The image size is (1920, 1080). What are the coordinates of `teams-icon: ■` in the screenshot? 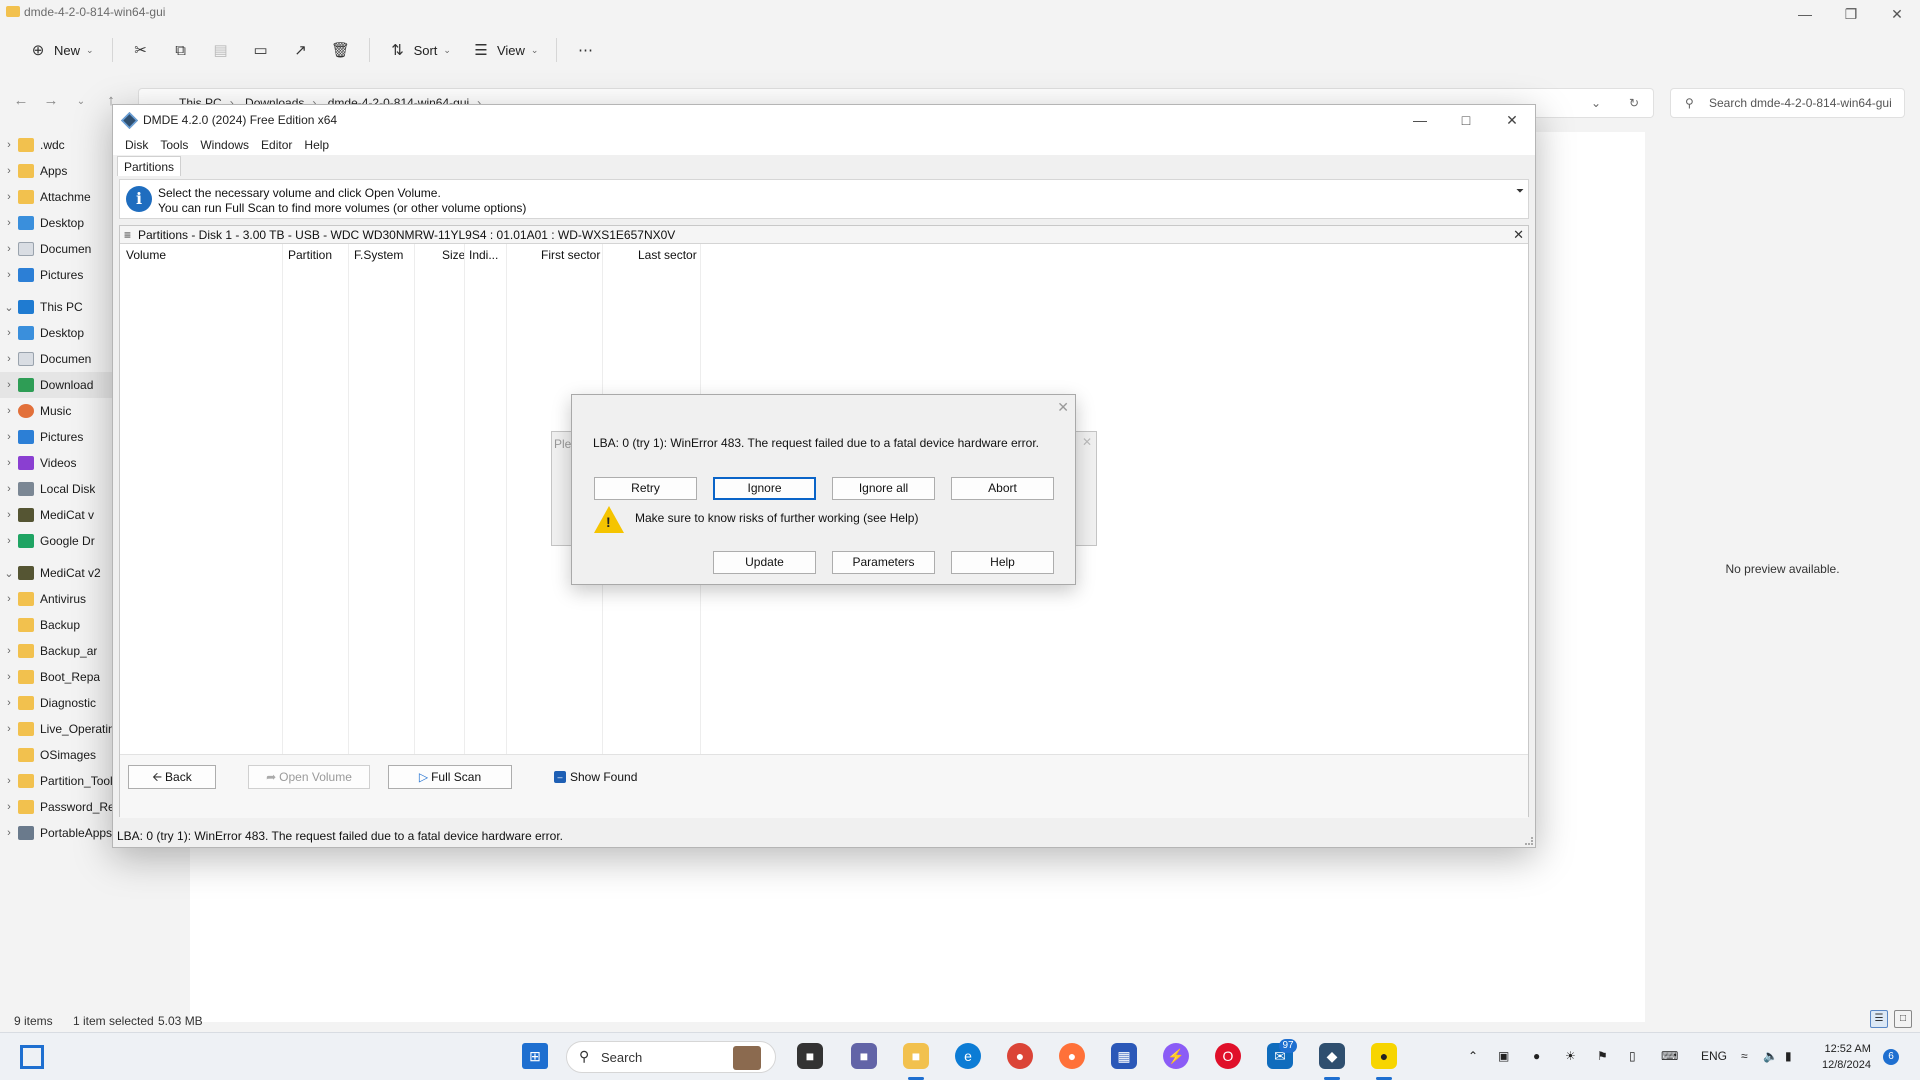 It's located at (864, 1056).